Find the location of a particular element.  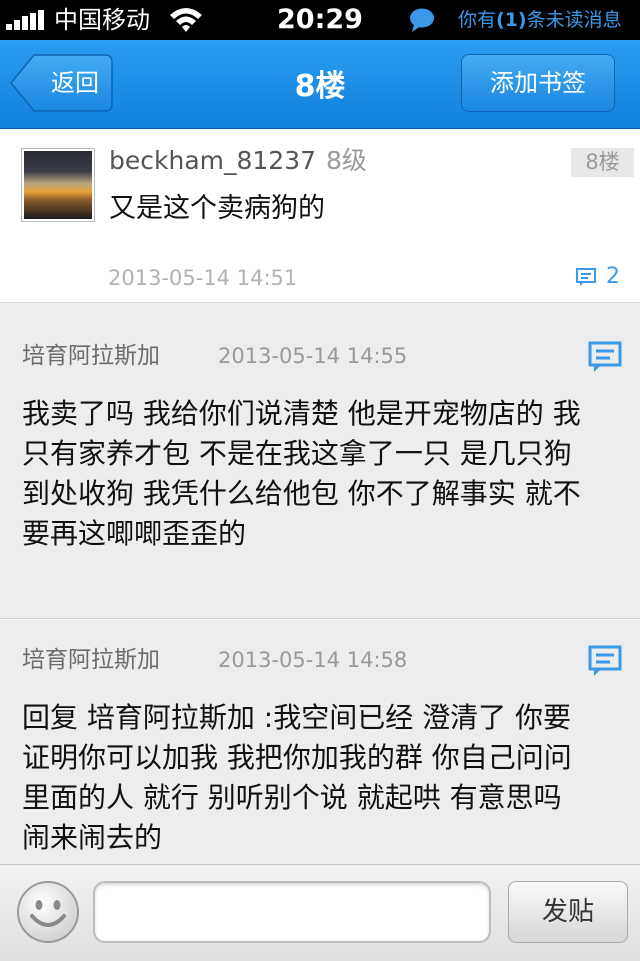

post-author: beckham_81237 8级 is located at coordinates (238, 161).